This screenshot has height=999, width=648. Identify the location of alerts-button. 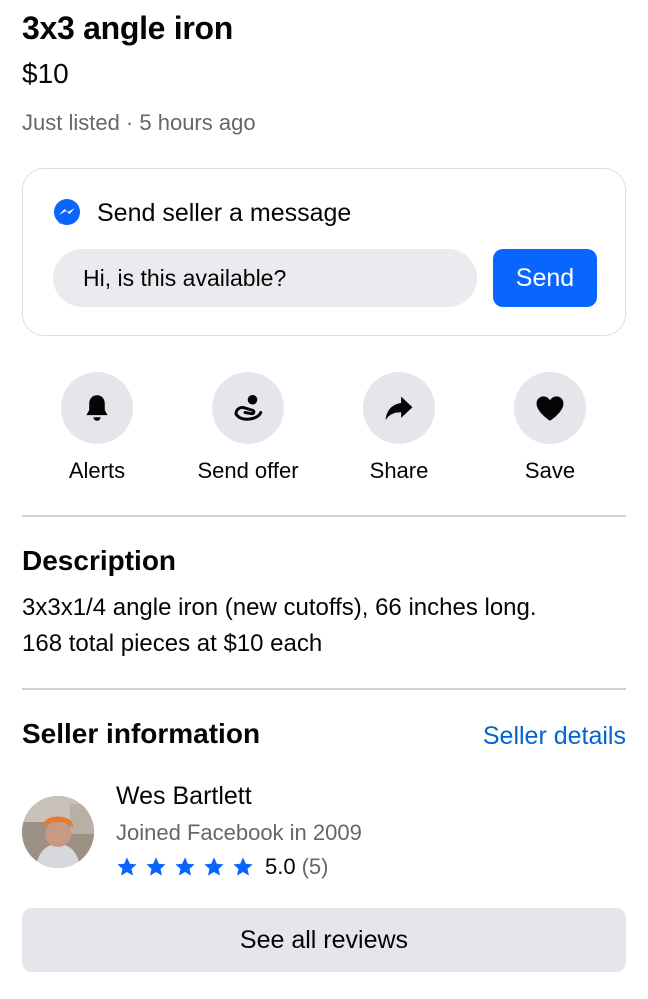
(97, 408).